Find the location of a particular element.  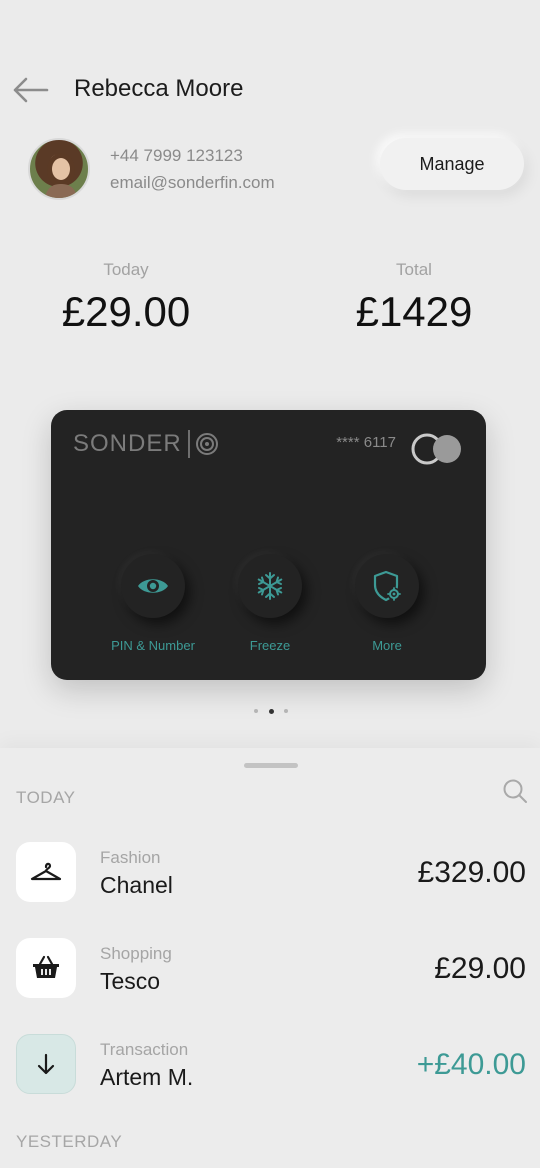

email-address: email@sonderfin.com is located at coordinates (192, 182).